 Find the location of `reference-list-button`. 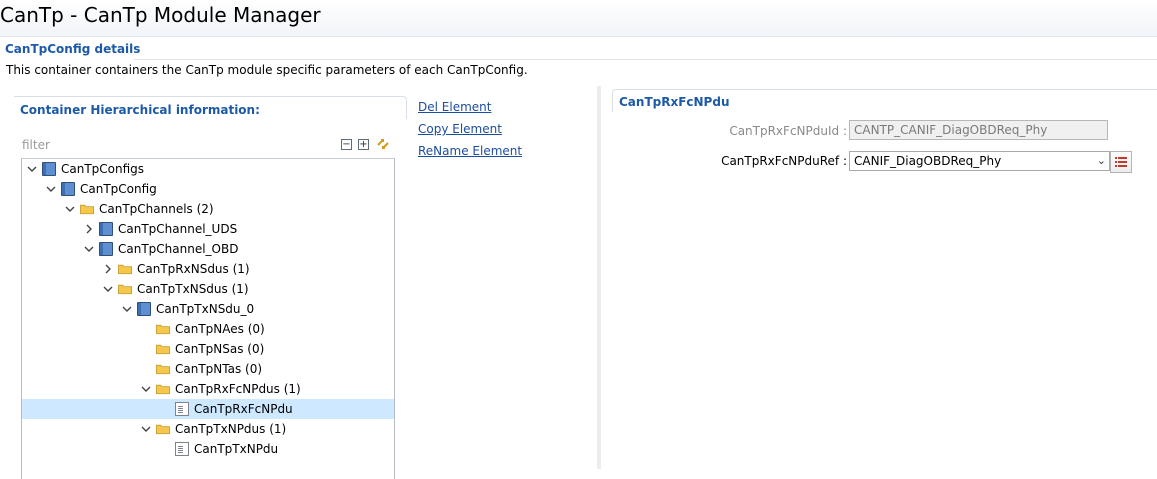

reference-list-button is located at coordinates (1121, 162).